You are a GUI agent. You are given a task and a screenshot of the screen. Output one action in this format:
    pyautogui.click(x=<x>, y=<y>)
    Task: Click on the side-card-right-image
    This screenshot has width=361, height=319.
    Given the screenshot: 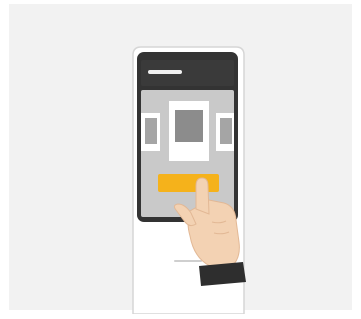 What is the action you would take?
    pyautogui.click(x=226, y=131)
    